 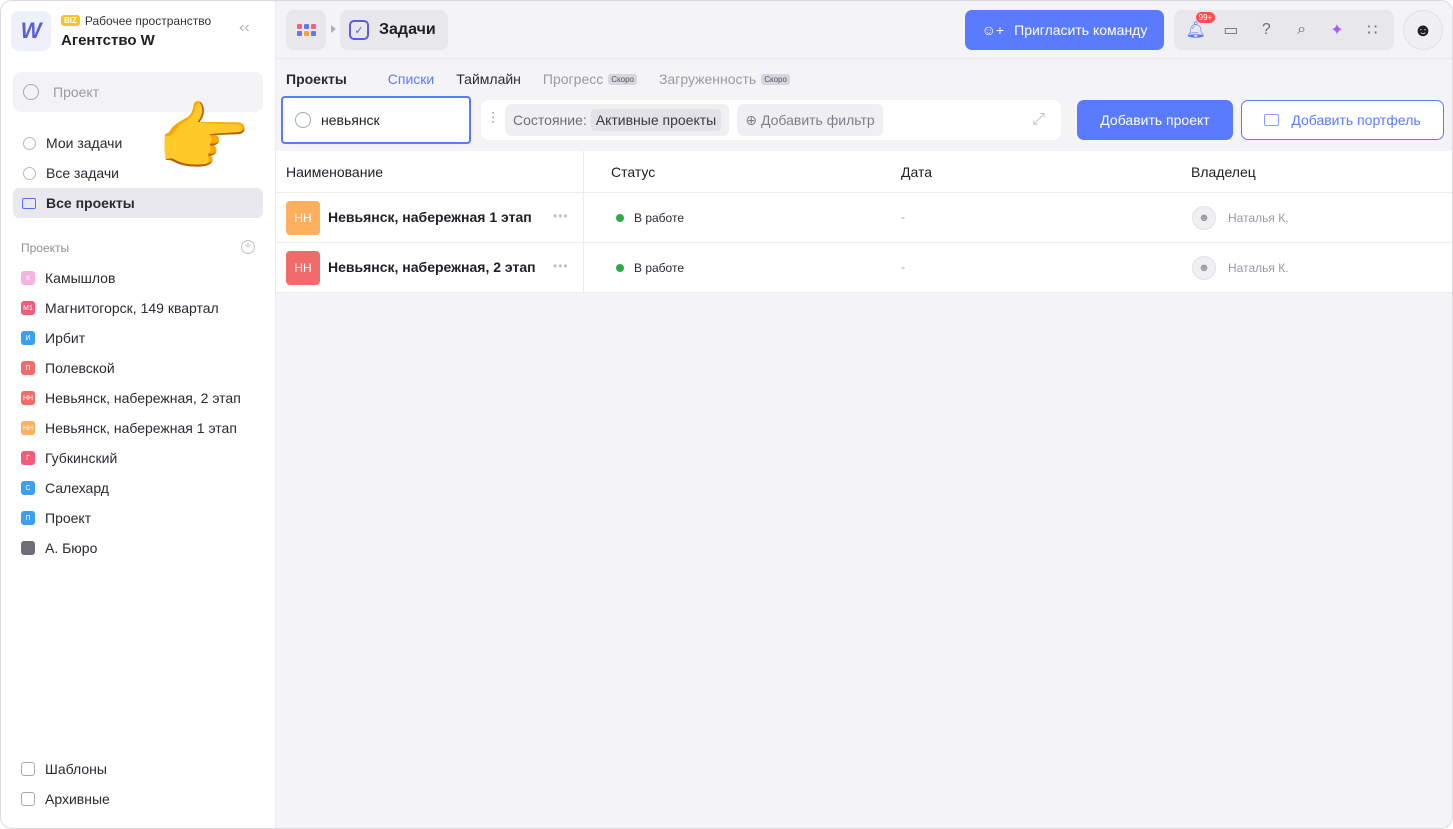 I want to click on add-filter-label: Добавить фильтр, so click(x=817, y=120).